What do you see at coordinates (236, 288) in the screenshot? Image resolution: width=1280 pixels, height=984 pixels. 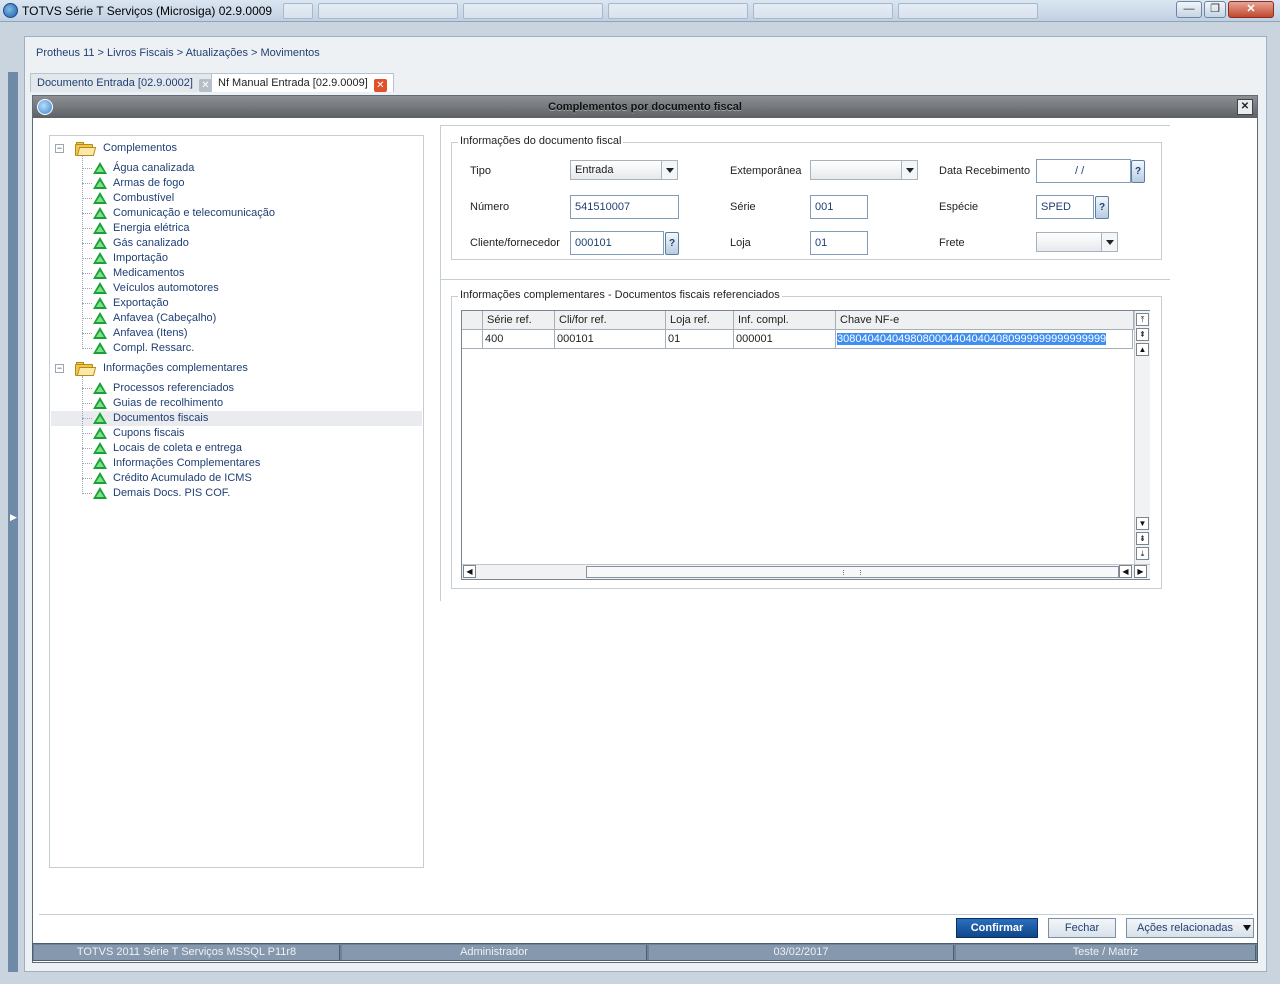 I see `tree-item: Veículos automotores` at bounding box center [236, 288].